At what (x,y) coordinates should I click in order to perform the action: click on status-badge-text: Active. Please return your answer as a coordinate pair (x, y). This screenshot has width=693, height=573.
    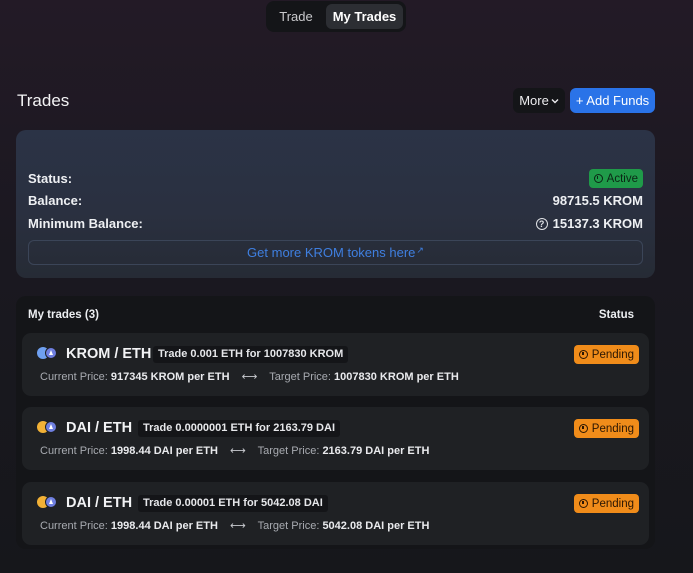
    Looking at the image, I should click on (622, 178).